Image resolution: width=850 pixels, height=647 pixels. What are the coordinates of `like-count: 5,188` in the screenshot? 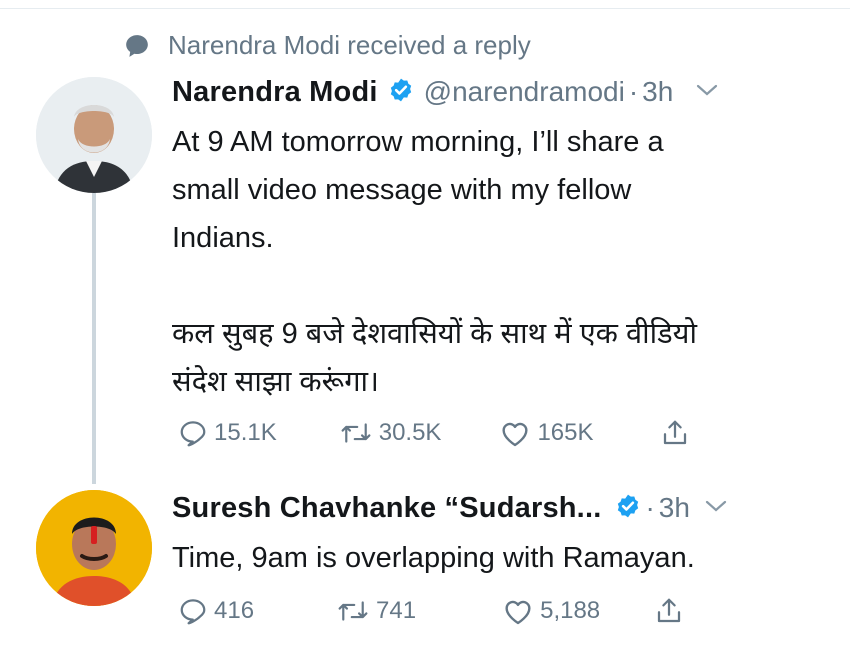 It's located at (570, 610).